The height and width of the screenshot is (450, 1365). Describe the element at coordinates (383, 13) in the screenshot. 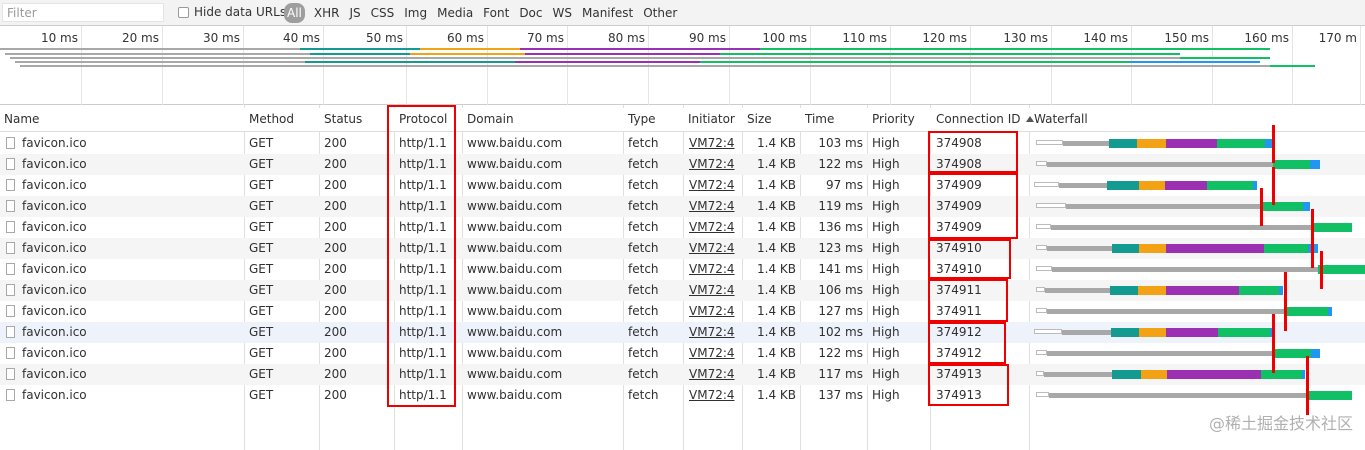

I see `filter-type-css: CSS` at that location.